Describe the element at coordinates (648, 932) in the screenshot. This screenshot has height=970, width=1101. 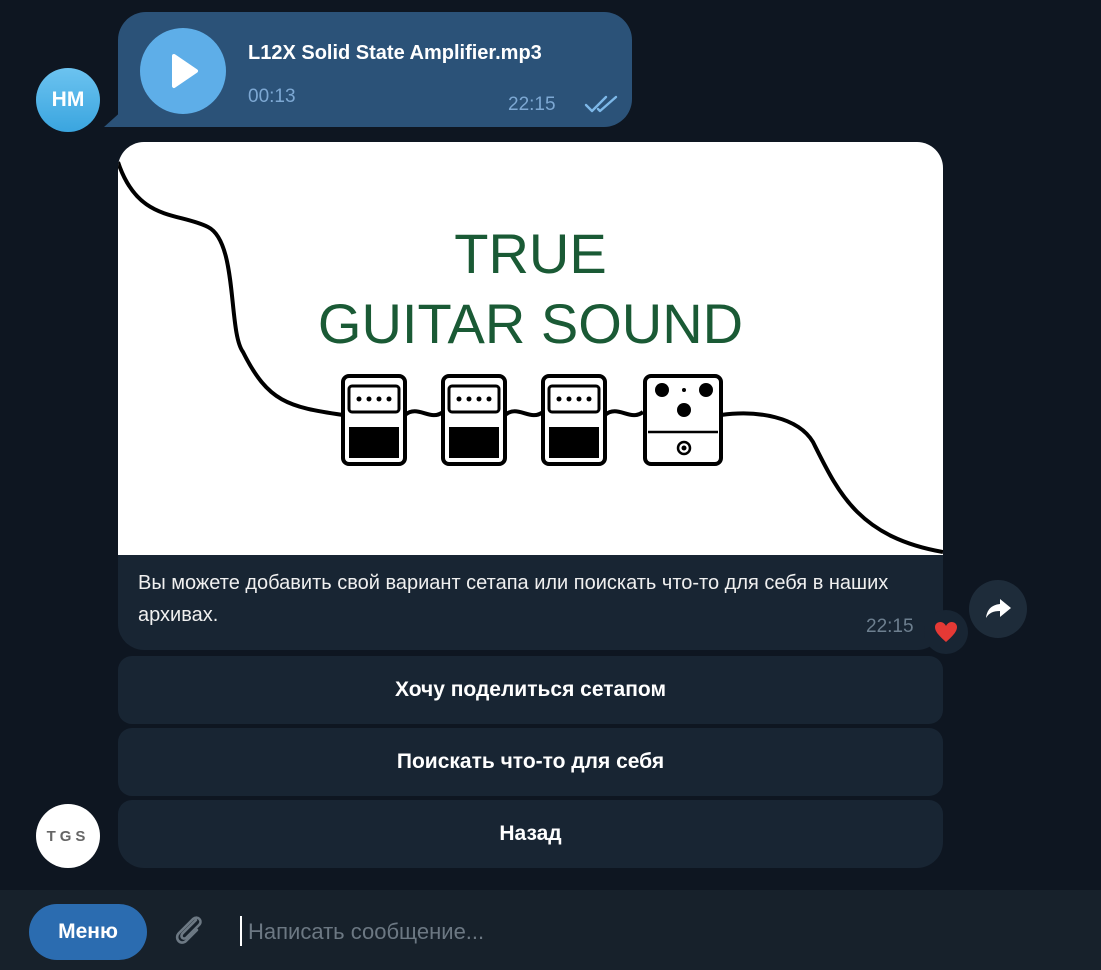
I see `message-input` at that location.